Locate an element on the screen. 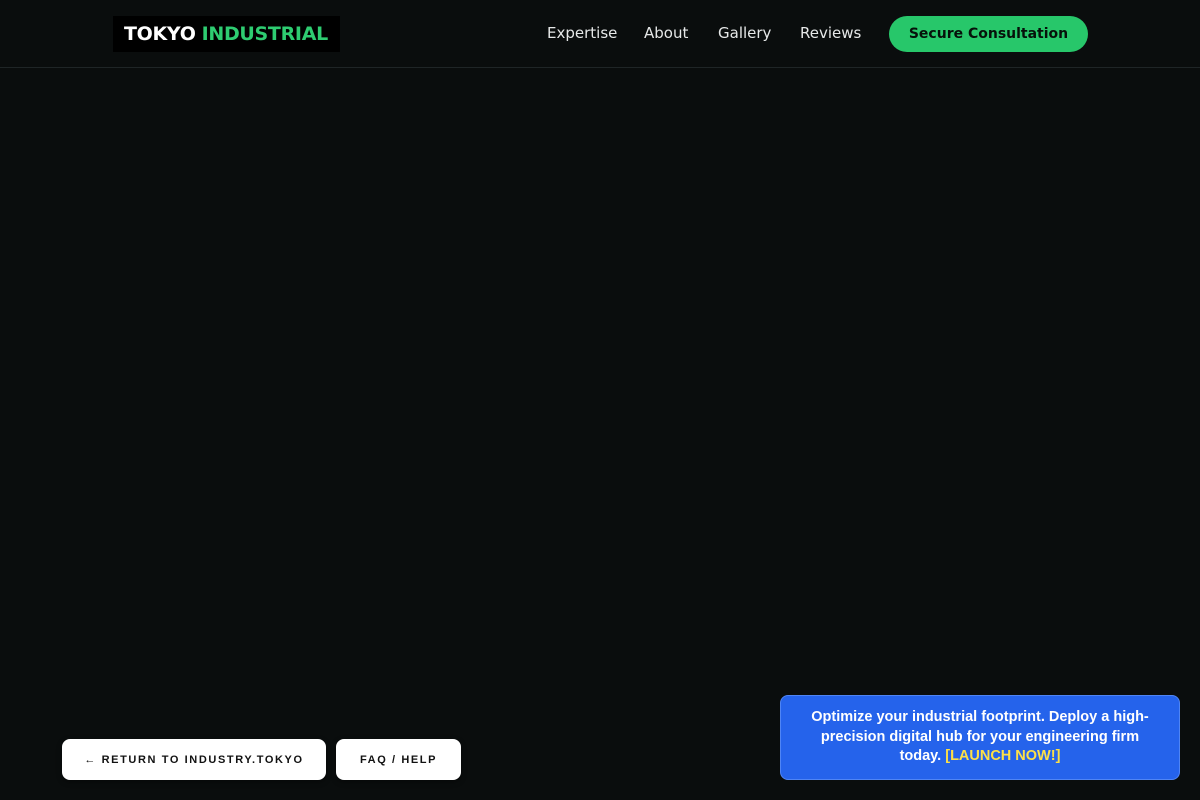 This screenshot has width=1200, height=800. return-to-industry-button: ← RETURN TO INDUSTRY.TOKYO is located at coordinates (194, 759).